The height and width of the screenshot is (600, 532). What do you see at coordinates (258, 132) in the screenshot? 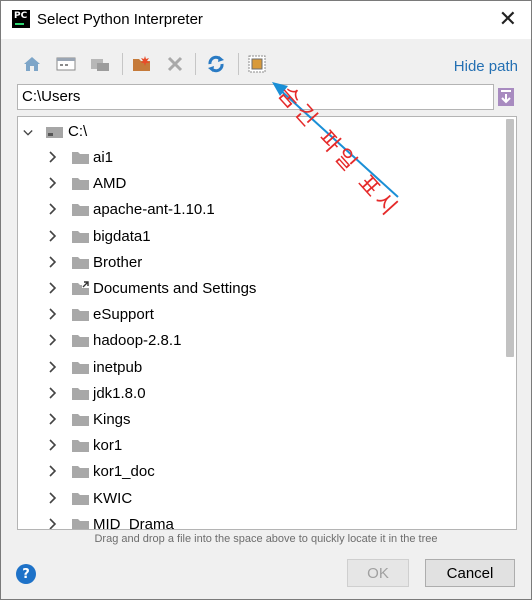
I see `tree-root-row: C:\` at bounding box center [258, 132].